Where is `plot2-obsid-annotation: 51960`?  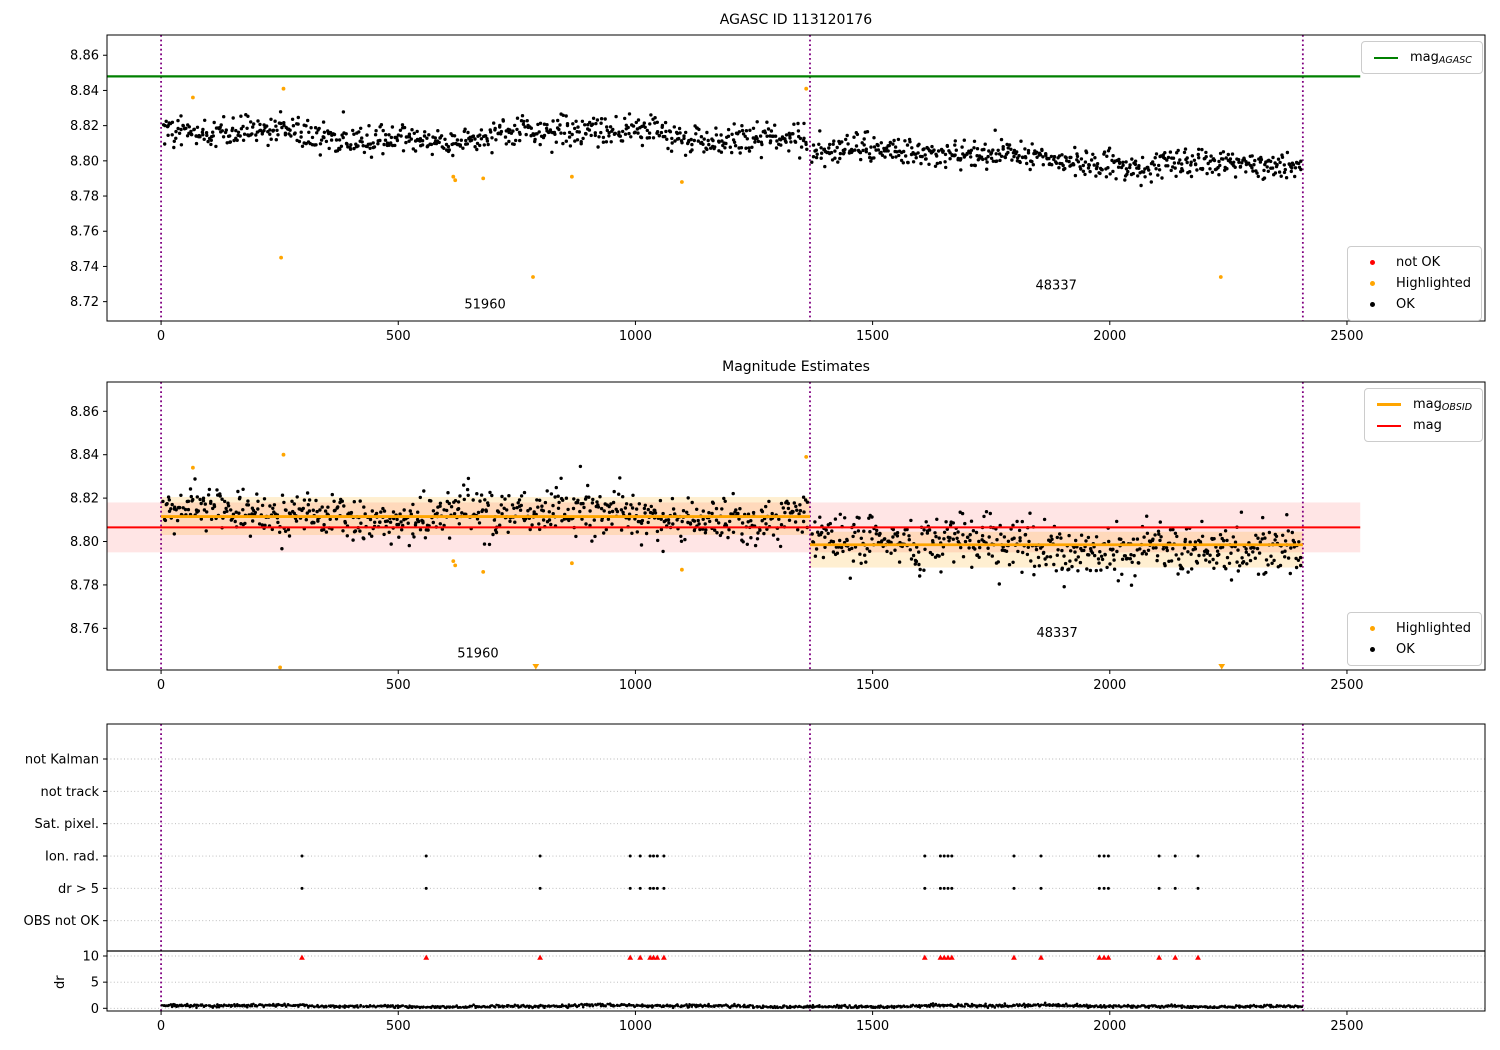 plot2-obsid-annotation: 51960 is located at coordinates (477, 654).